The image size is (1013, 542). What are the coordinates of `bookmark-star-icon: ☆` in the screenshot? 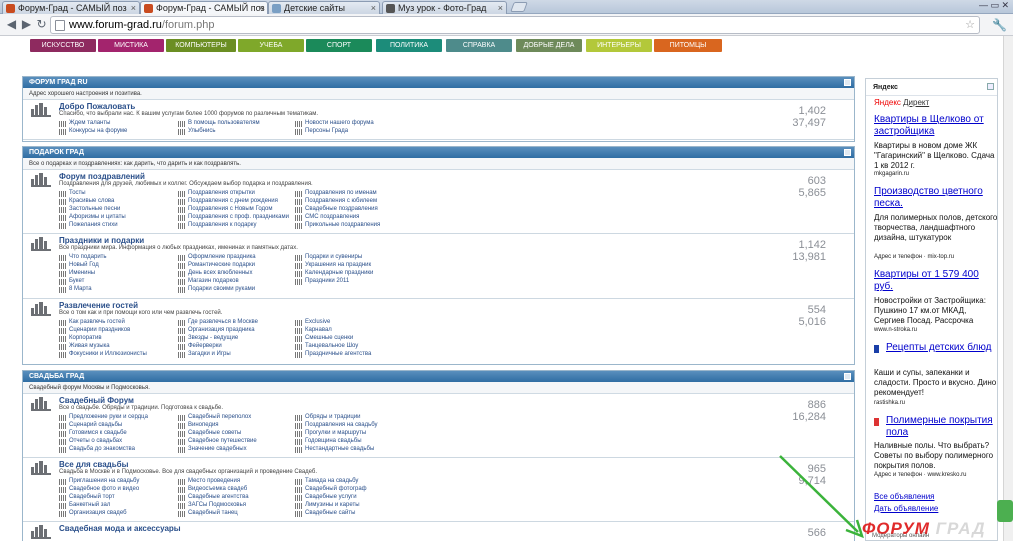 It's located at (970, 25).